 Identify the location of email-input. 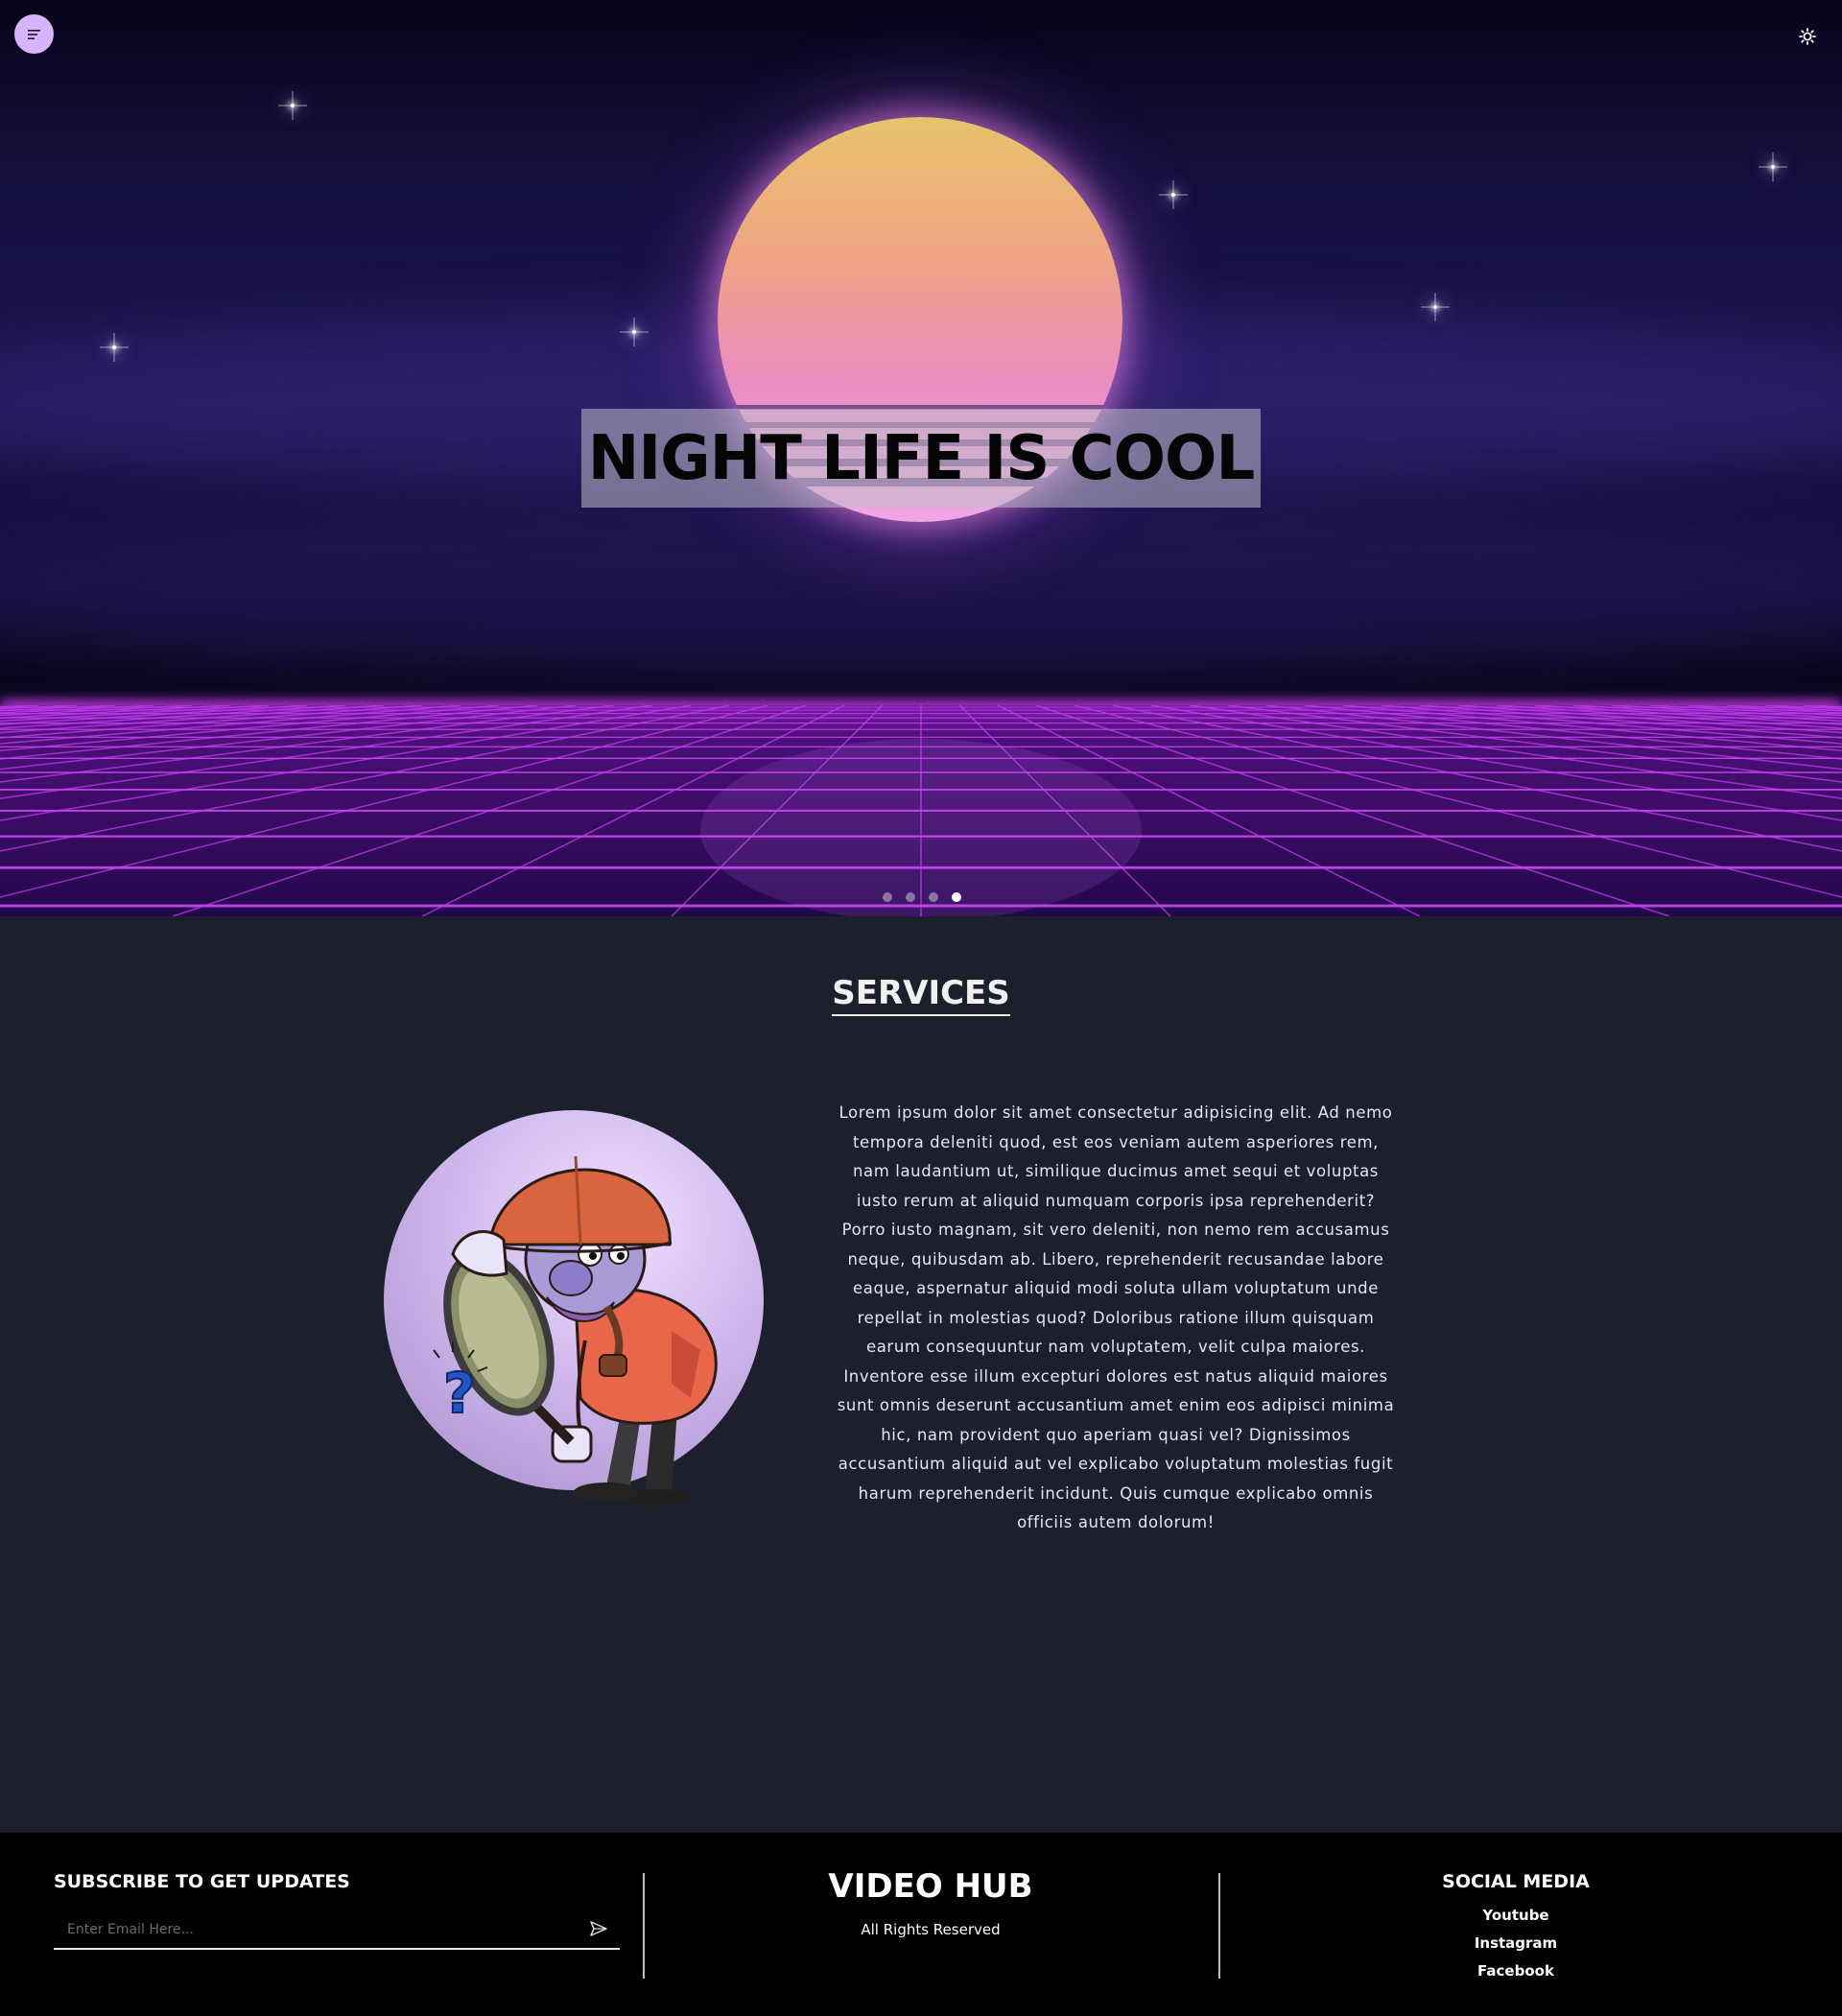
(316, 1929).